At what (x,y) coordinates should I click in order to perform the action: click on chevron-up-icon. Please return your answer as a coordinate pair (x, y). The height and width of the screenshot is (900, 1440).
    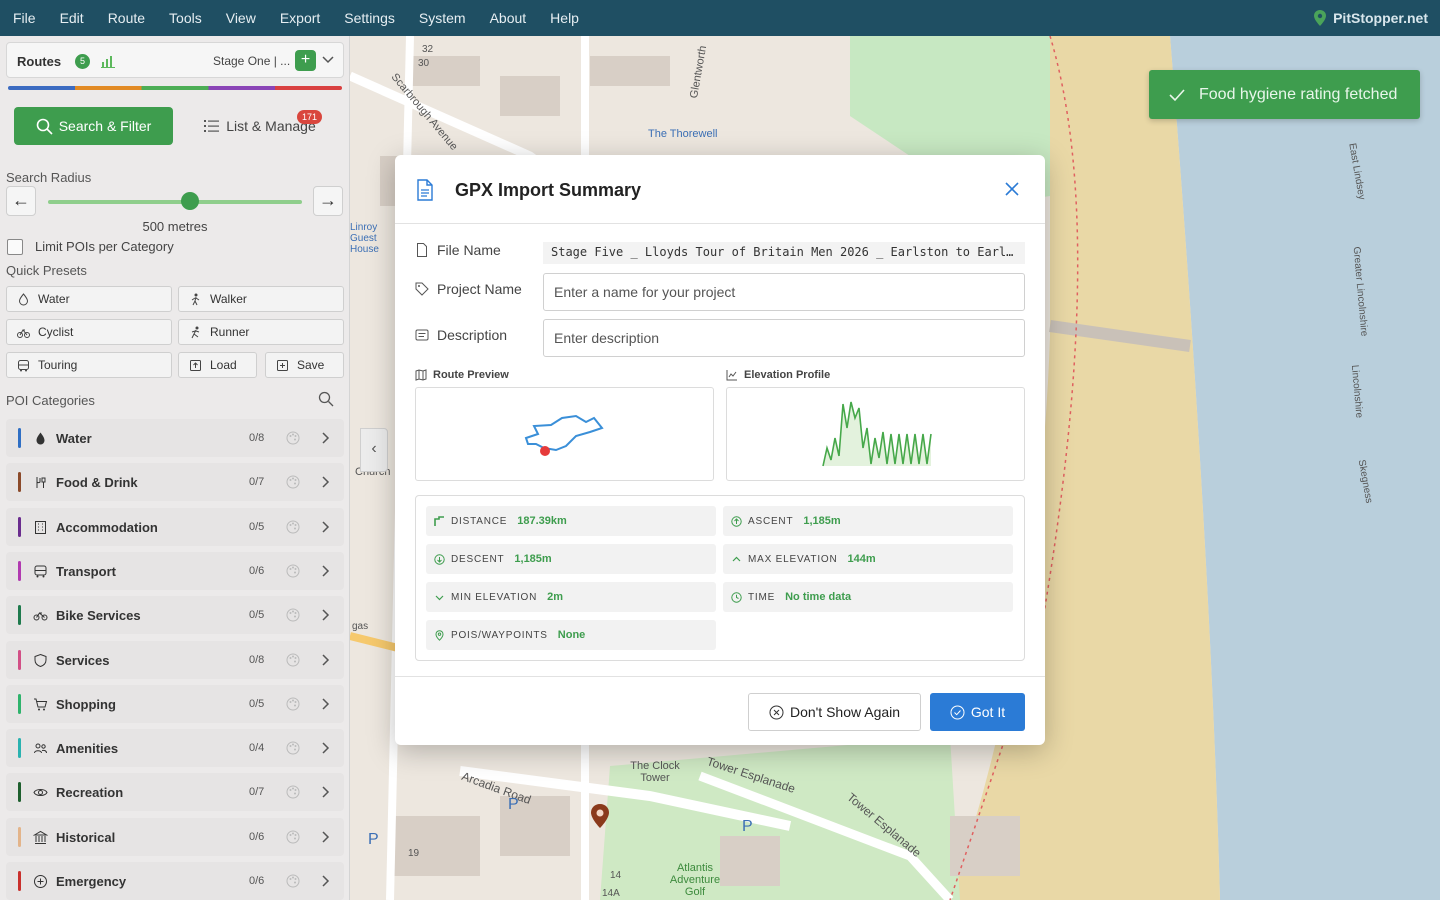
    Looking at the image, I should click on (736, 558).